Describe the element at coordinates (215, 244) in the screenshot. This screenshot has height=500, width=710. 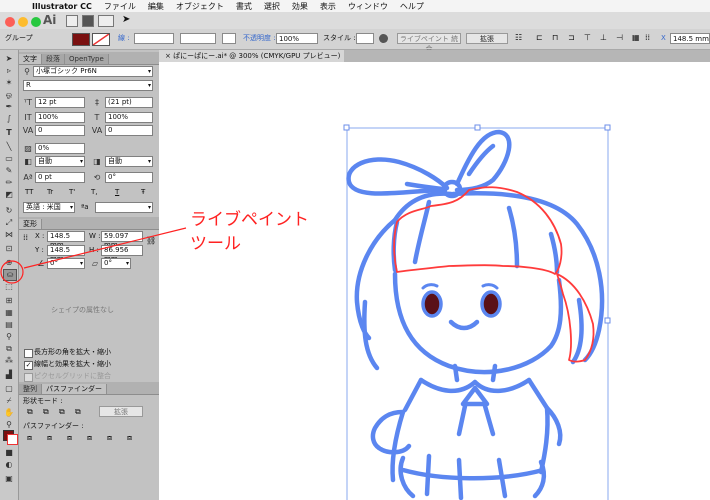
I see `callout-line-2: ツール` at that location.